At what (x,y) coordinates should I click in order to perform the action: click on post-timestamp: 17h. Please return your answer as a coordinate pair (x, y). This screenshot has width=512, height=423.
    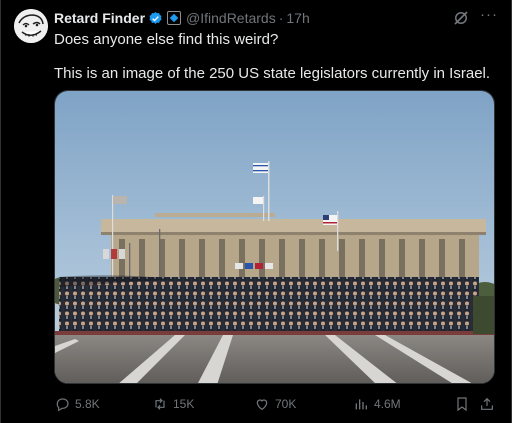
    Looking at the image, I should click on (297, 18).